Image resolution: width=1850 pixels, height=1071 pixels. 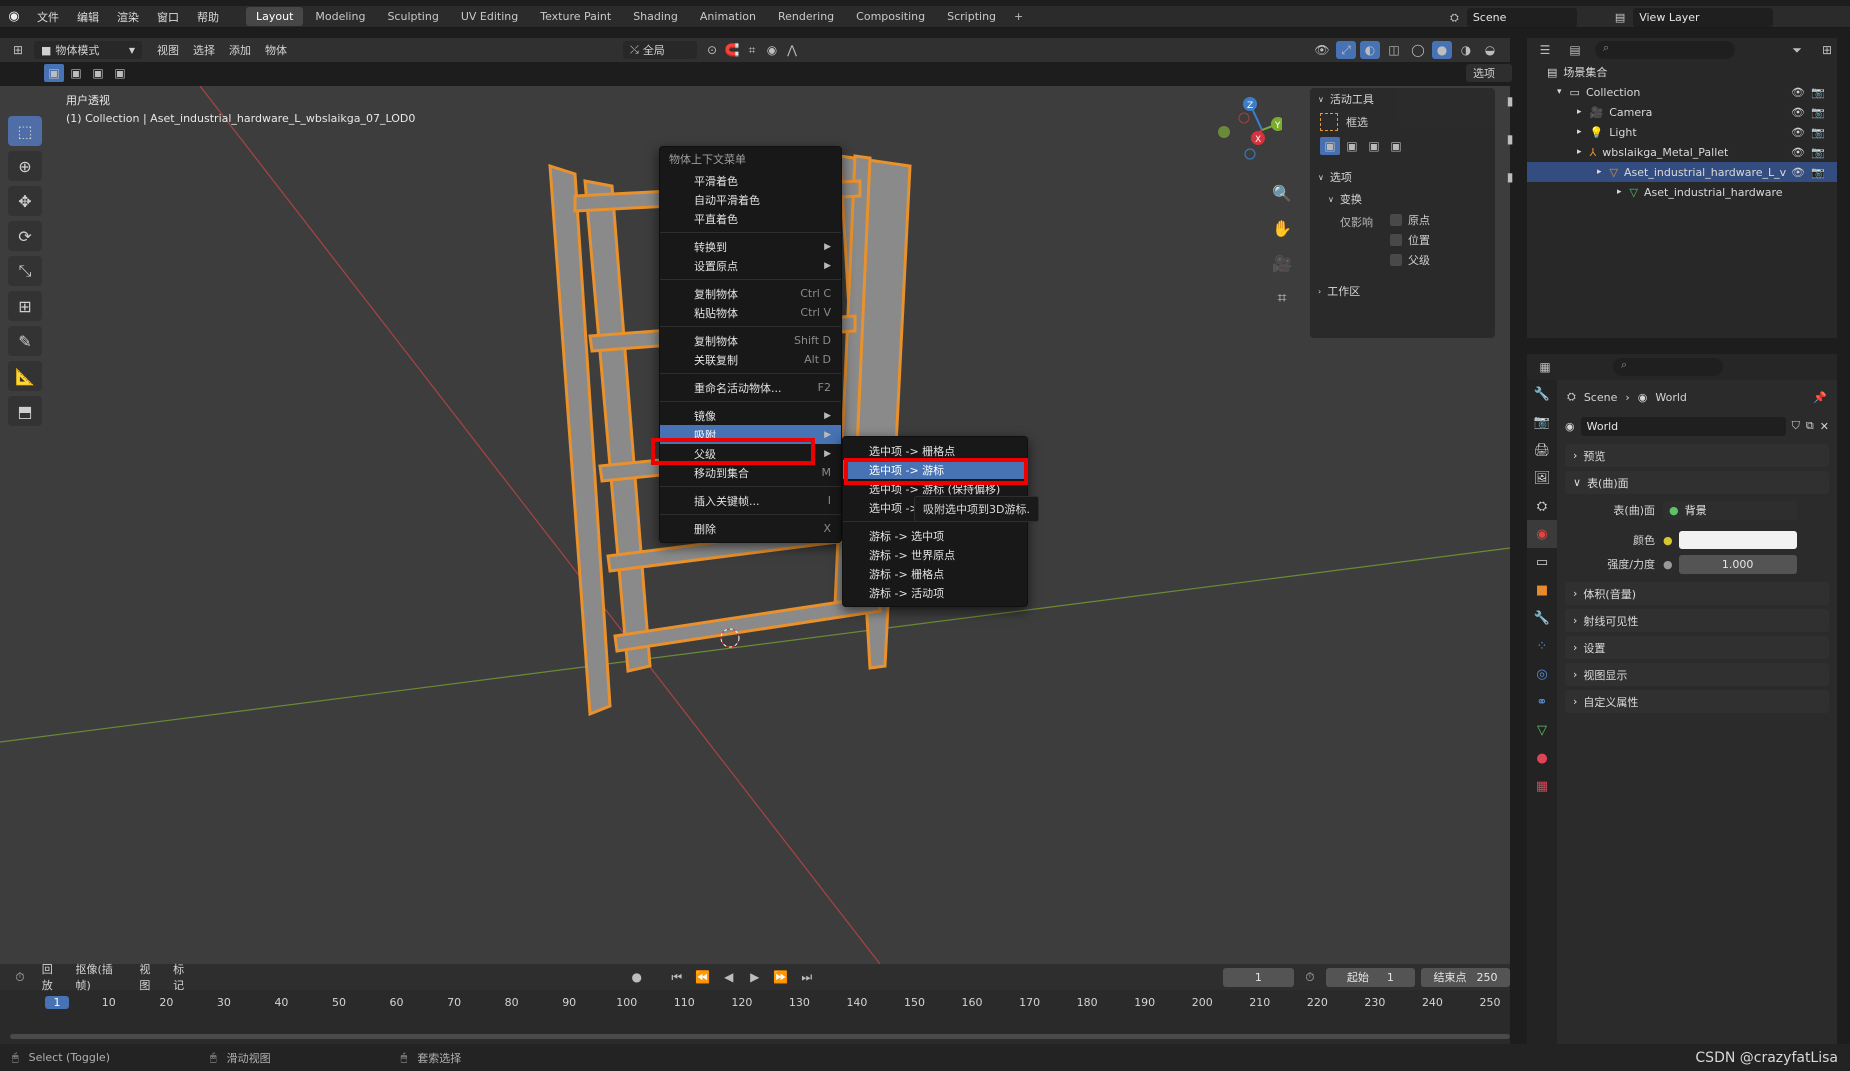 What do you see at coordinates (1697, 674) in the screenshot?
I see `section-viewport-display: › 视图显示` at bounding box center [1697, 674].